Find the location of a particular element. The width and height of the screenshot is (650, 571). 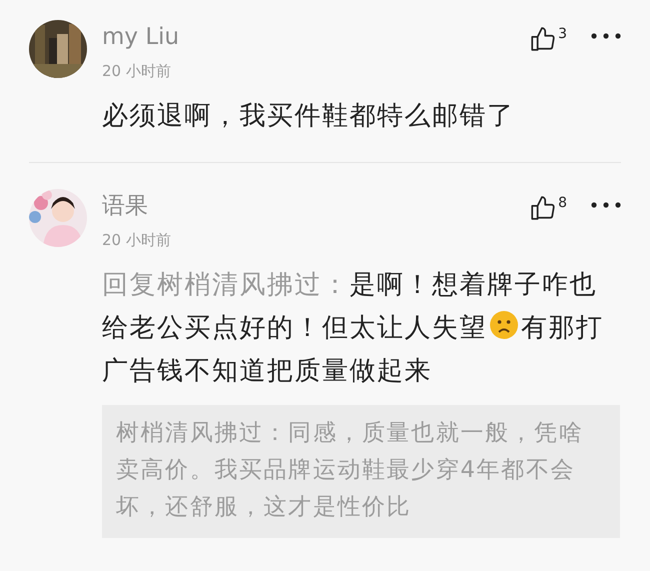

sad-face-icon is located at coordinates (504, 325).